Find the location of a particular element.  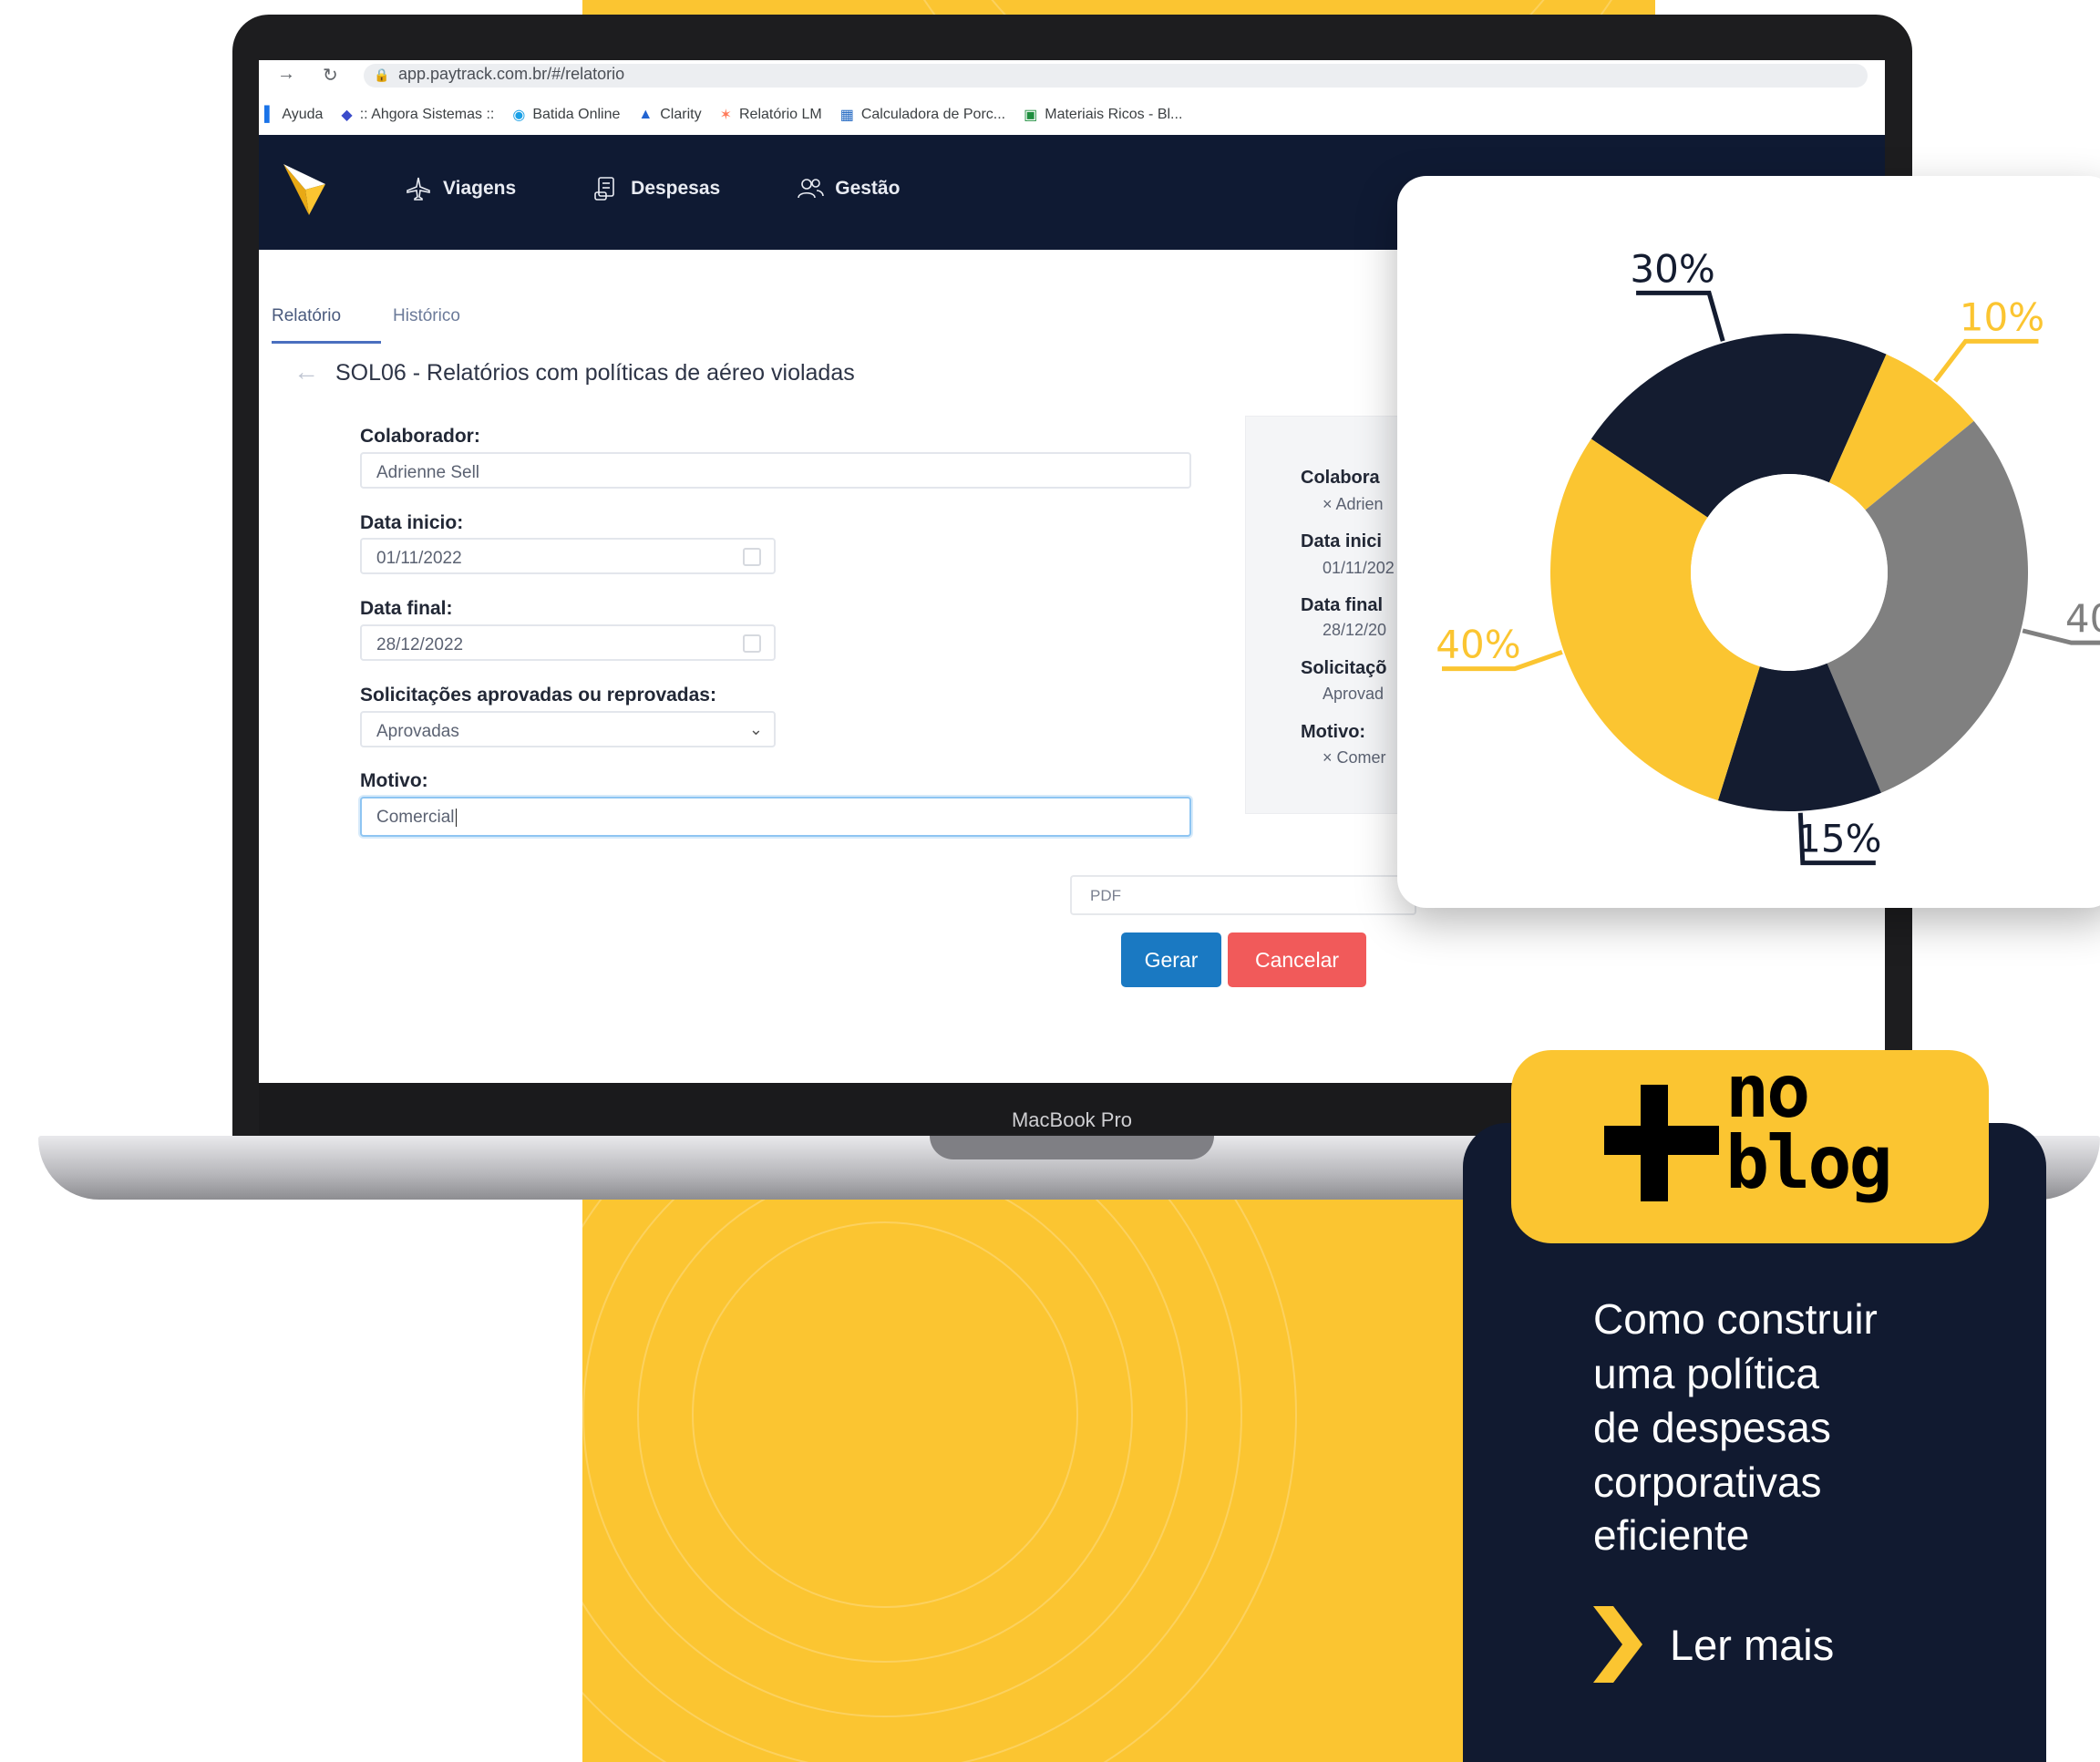

article-title-line: corporativas is located at coordinates (1708, 1482).